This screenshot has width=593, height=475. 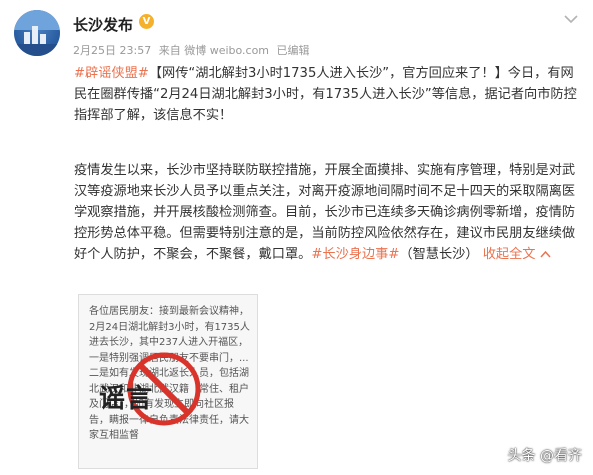 What do you see at coordinates (214, 50) in the screenshot?
I see `post-source: 来自 微博 weibo.com` at bounding box center [214, 50].